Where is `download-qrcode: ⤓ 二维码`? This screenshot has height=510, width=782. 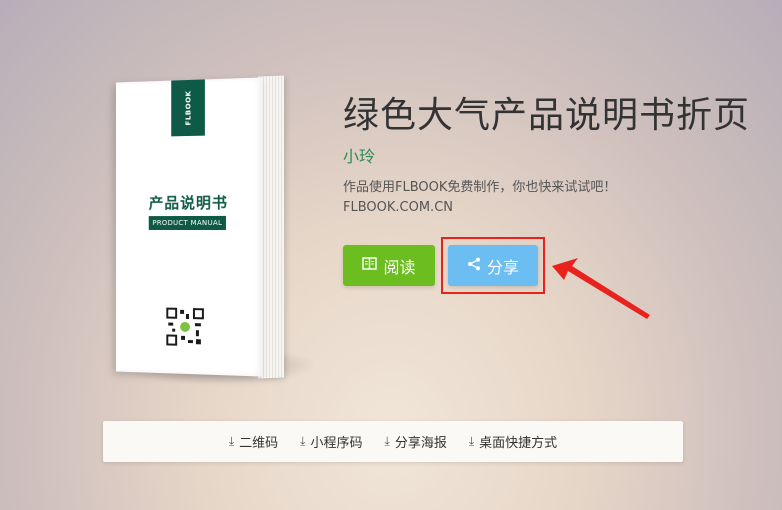 download-qrcode: ⤓ 二维码 is located at coordinates (253, 441).